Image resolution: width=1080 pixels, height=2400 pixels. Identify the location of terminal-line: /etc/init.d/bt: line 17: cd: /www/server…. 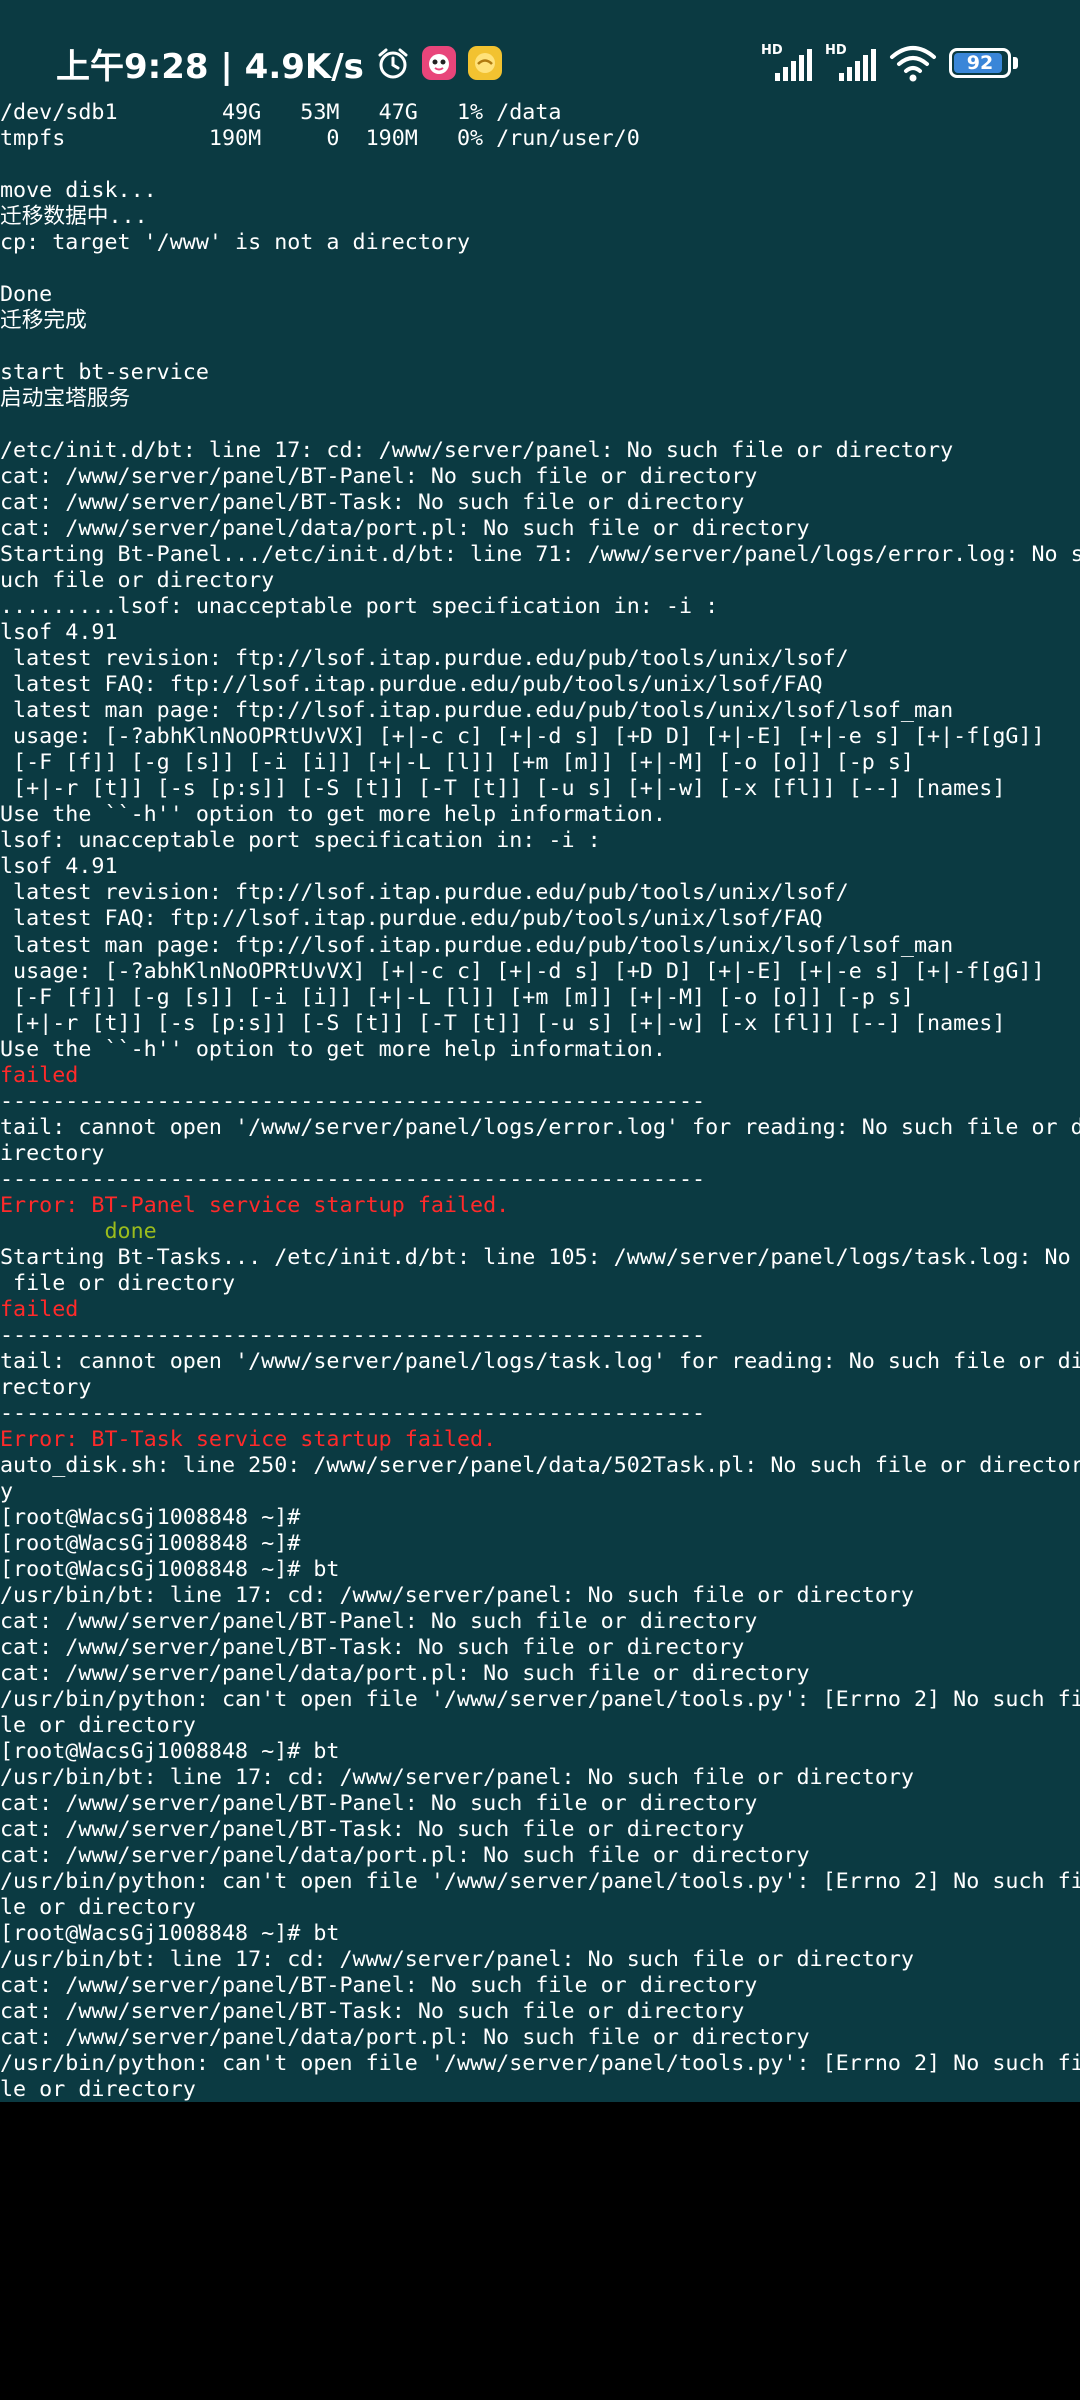
(477, 451).